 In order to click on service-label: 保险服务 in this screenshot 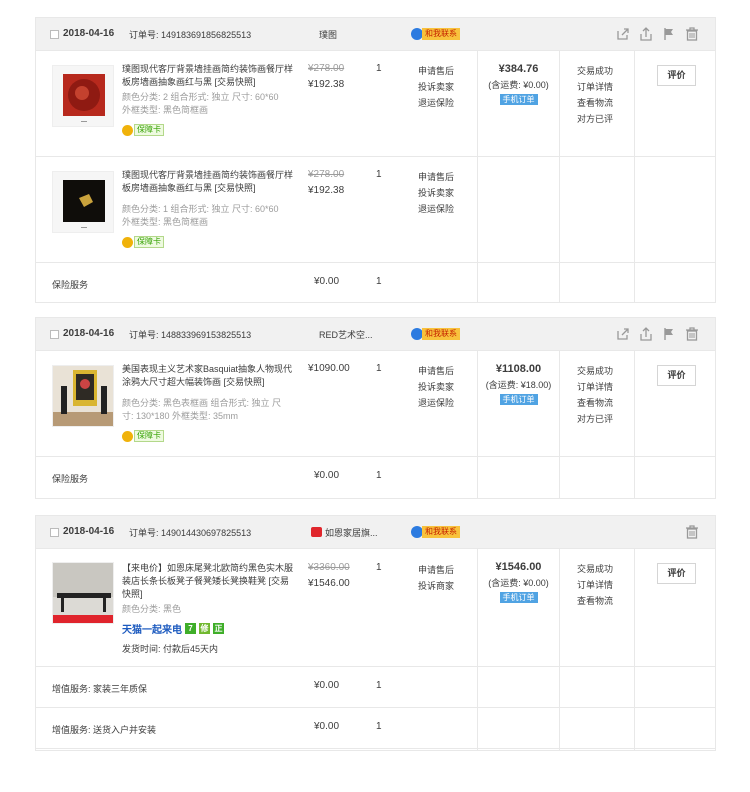, I will do `click(70, 285)`.